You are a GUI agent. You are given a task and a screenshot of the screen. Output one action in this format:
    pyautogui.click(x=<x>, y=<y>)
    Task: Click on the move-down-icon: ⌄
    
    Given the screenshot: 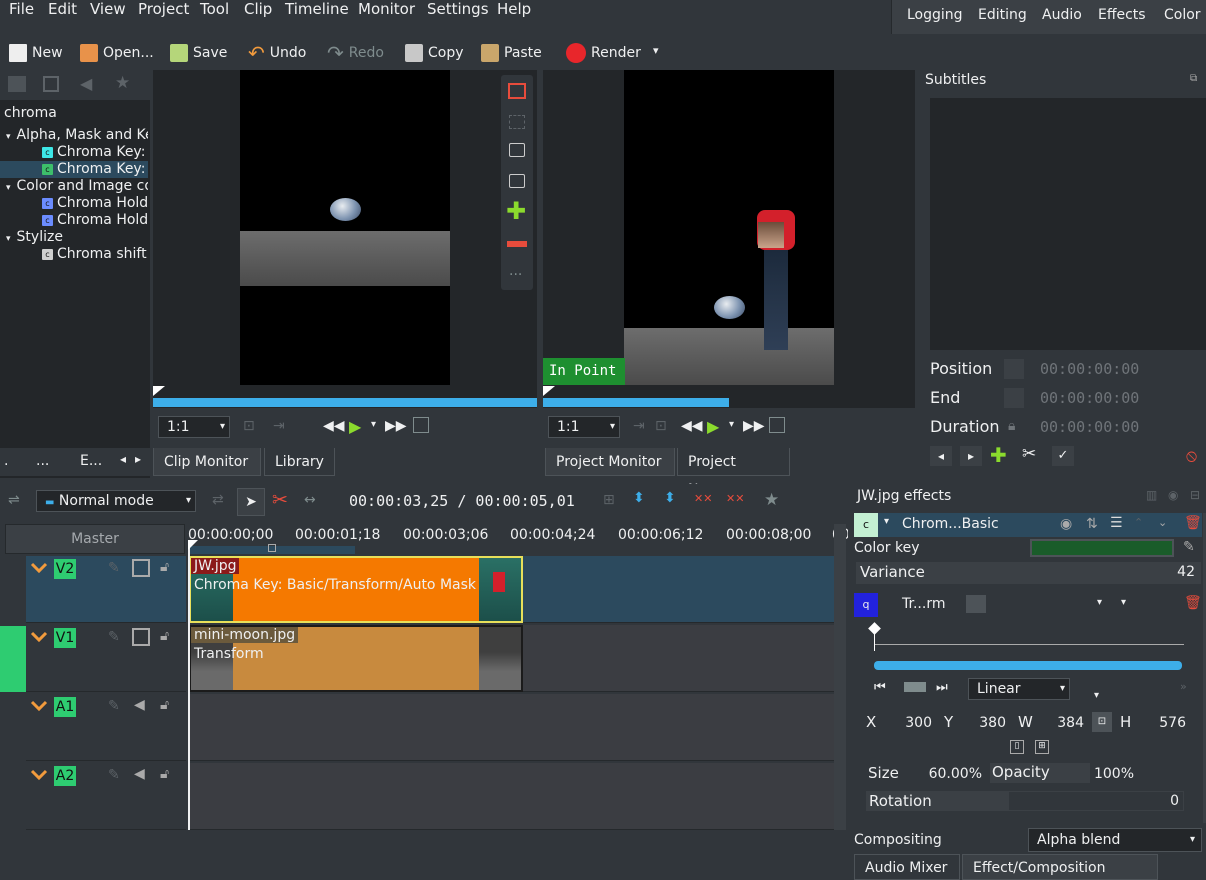 What is the action you would take?
    pyautogui.click(x=1162, y=522)
    